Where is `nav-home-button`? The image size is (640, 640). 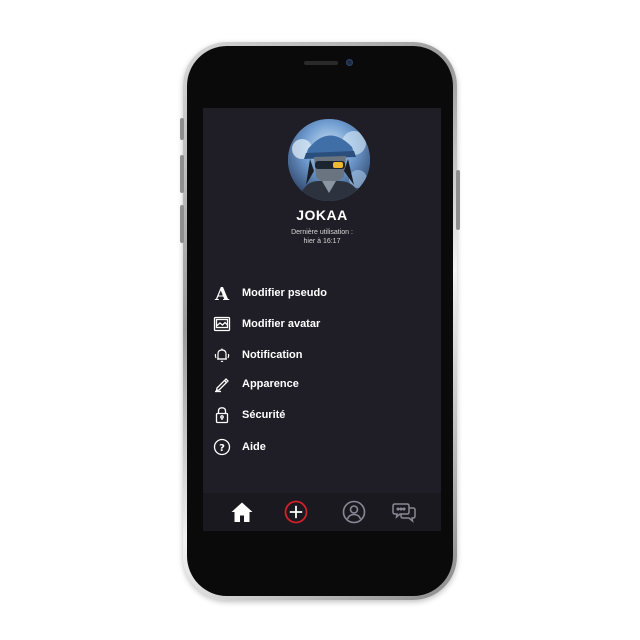
nav-home-button is located at coordinates (242, 512).